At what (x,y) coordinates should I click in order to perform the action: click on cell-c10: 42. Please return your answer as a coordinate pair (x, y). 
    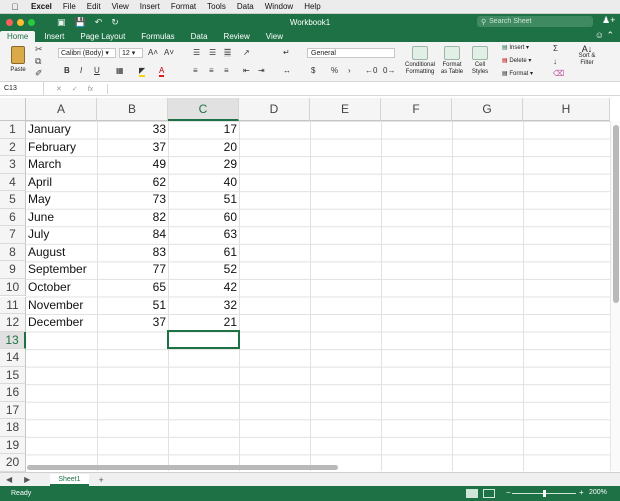
    Looking at the image, I should click on (202, 287).